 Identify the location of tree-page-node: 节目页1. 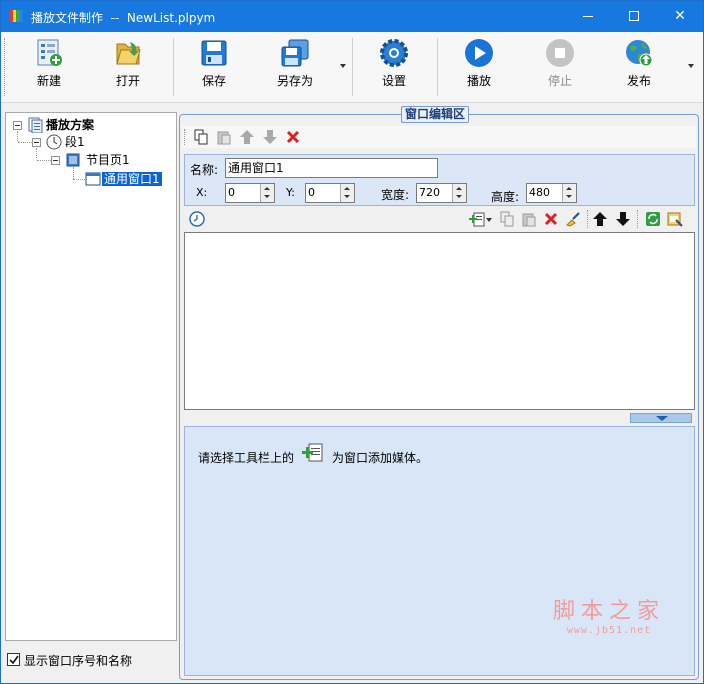
(108, 160).